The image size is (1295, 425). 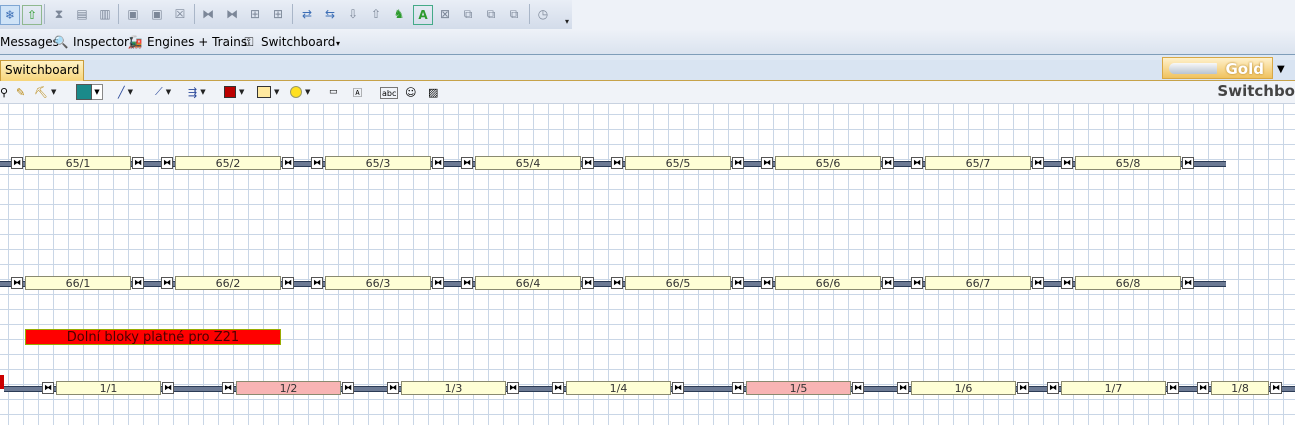 What do you see at coordinates (376, 14) in the screenshot?
I see `up-icon: ⇧` at bounding box center [376, 14].